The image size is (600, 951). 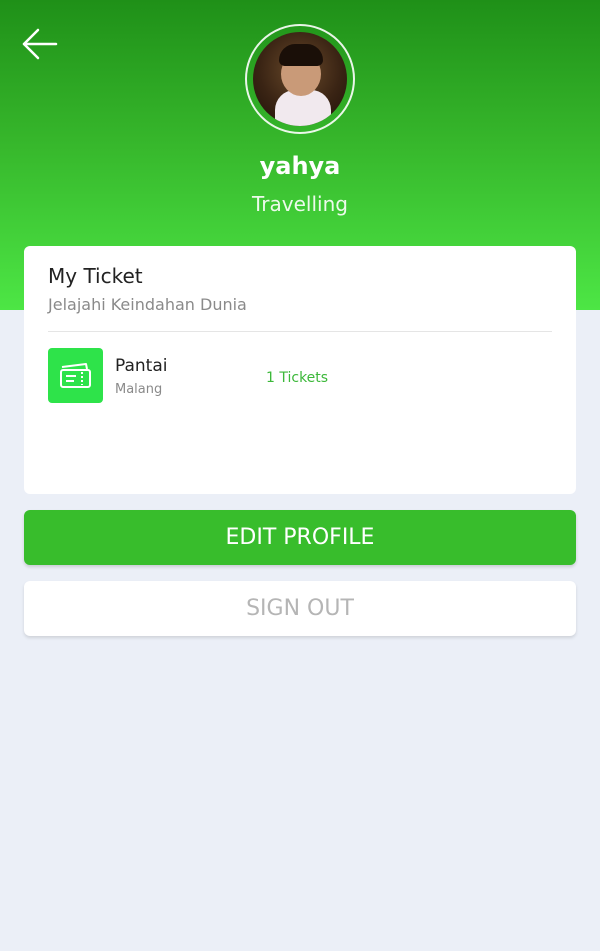 I want to click on sign-out-button: SIGN OUT, so click(x=300, y=608).